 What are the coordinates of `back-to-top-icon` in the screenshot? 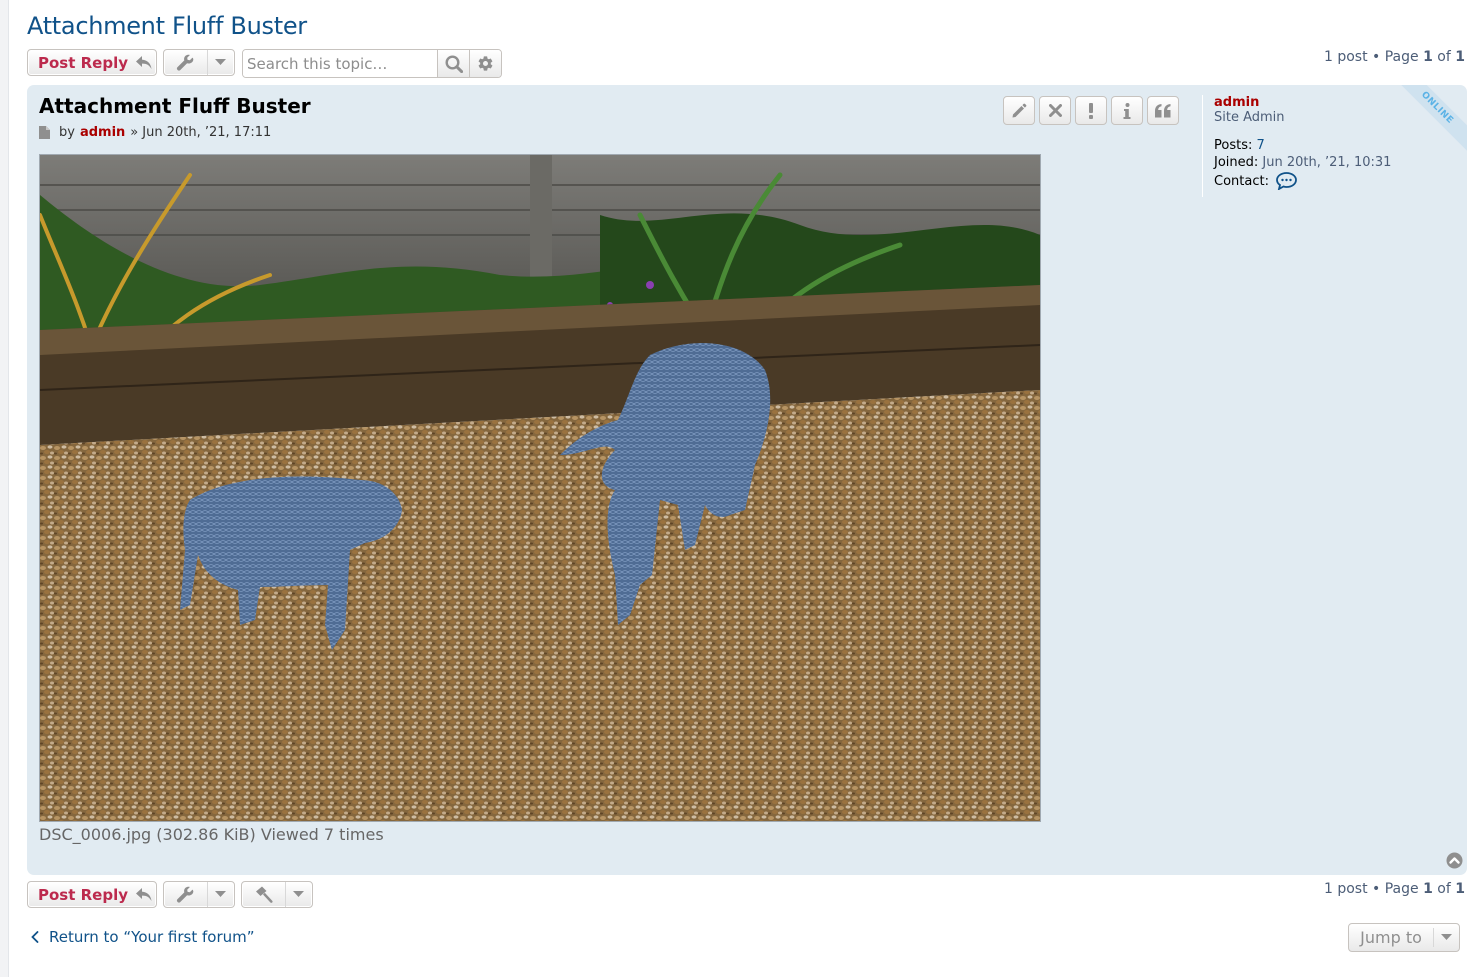 It's located at (1454, 860).